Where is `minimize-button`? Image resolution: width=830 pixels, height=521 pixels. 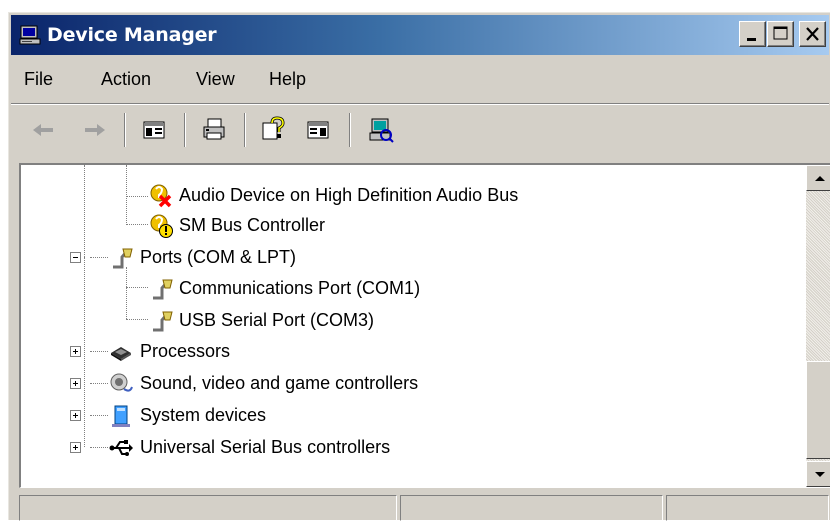
minimize-button is located at coordinates (752, 34).